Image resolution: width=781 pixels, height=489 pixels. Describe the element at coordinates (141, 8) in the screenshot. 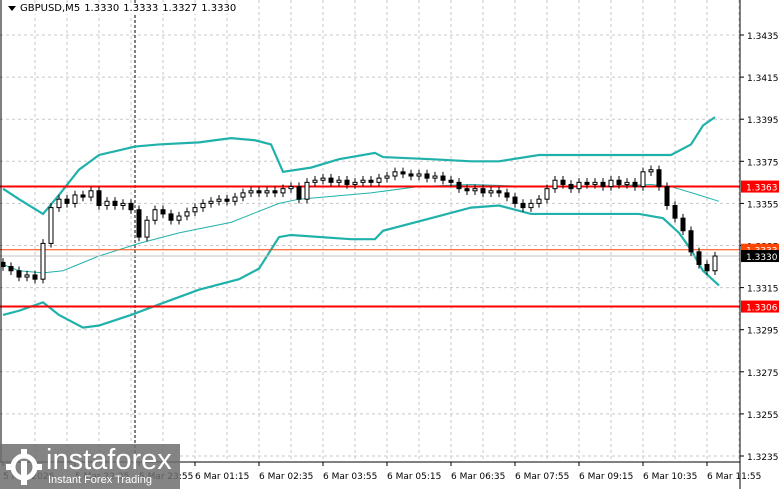

I see `high-value: 1.3333` at that location.